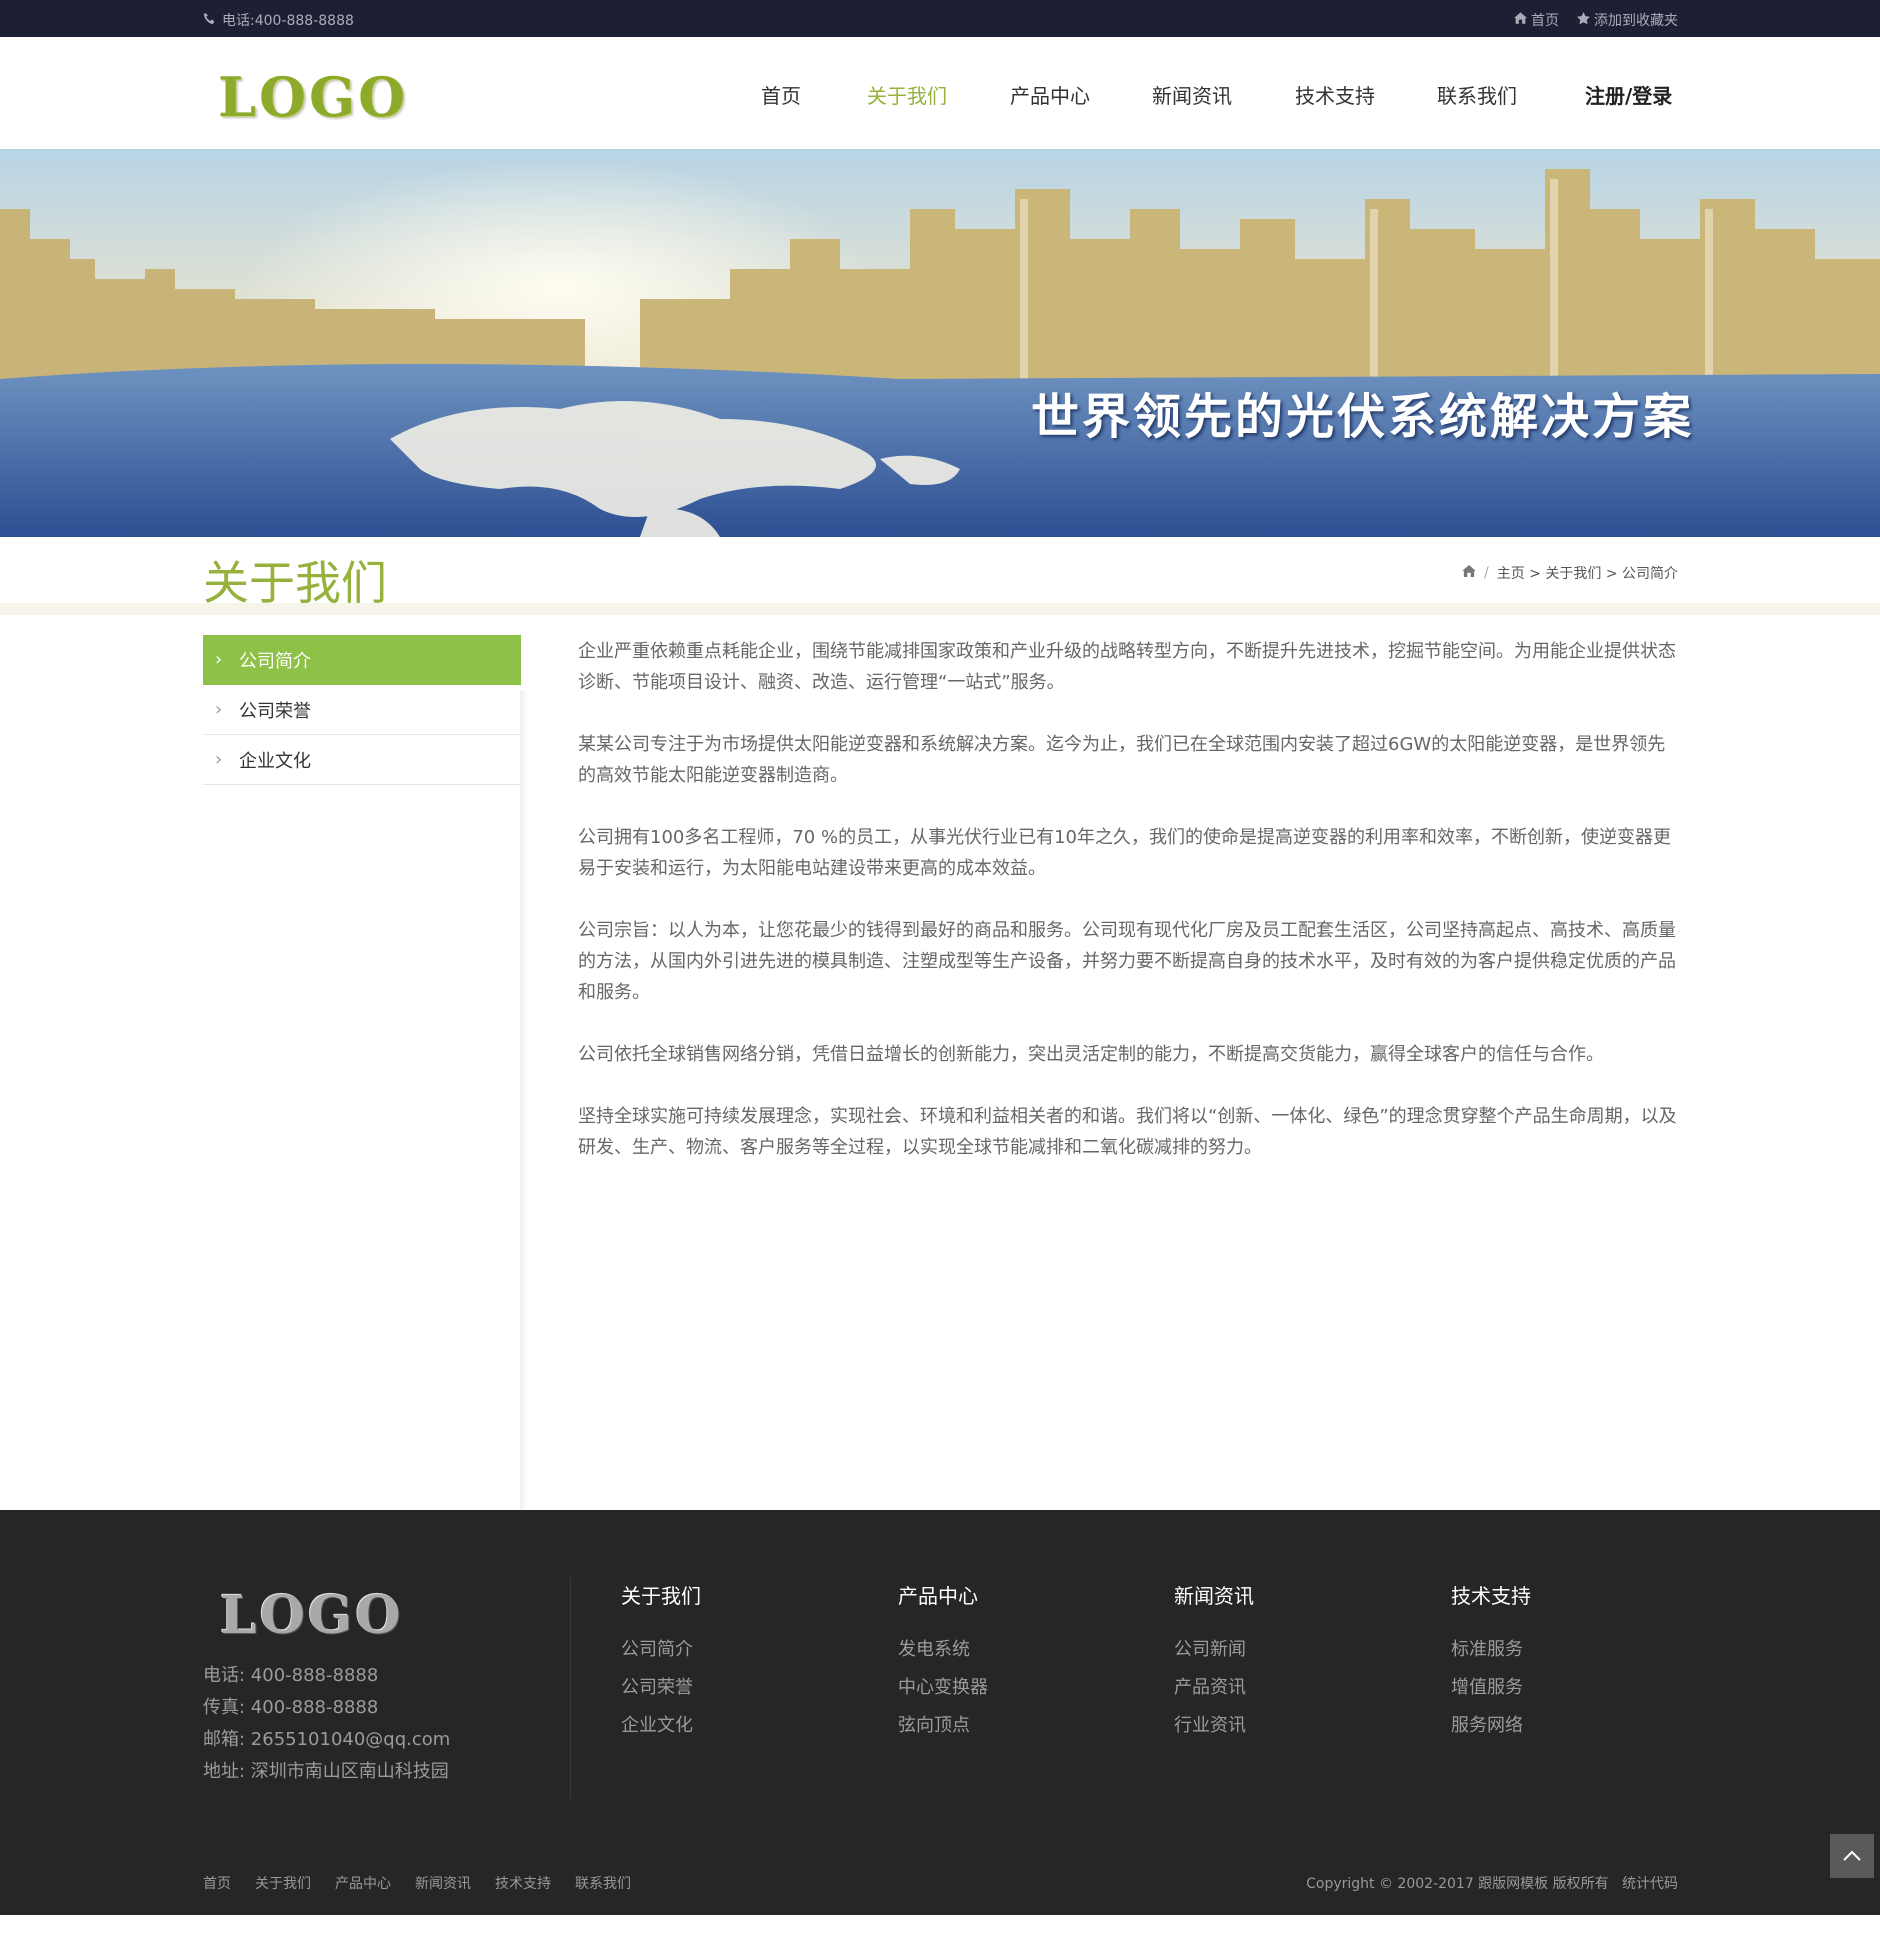  I want to click on sidebar-item-label: 公司荣誉, so click(275, 711).